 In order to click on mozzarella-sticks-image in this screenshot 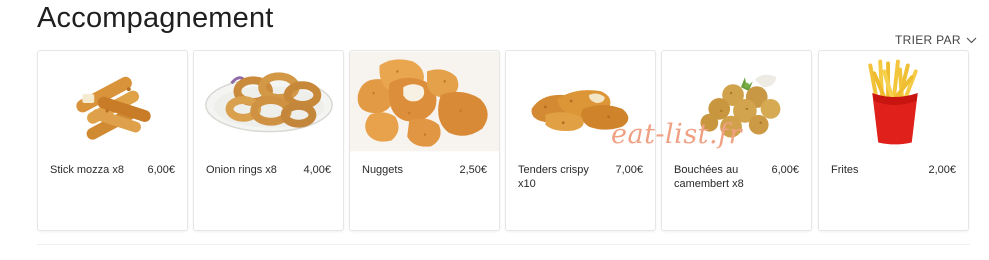, I will do `click(113, 108)`.